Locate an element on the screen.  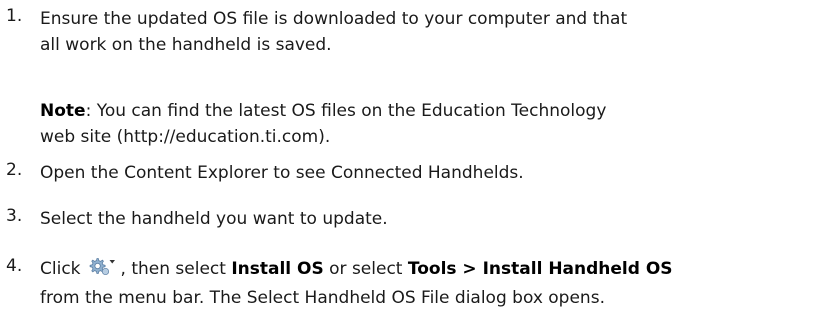
note-label: Note is located at coordinates (63, 111).